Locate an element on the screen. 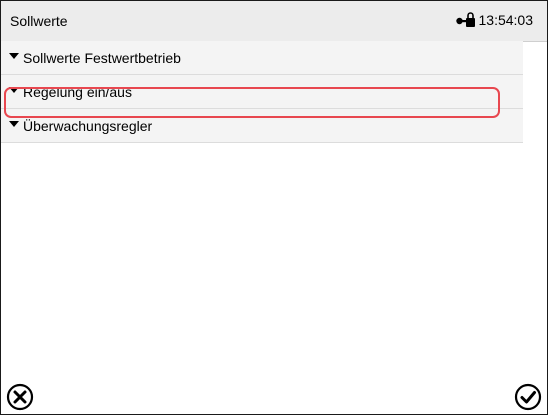 This screenshot has width=548, height=415. key-lock-icon is located at coordinates (465, 19).